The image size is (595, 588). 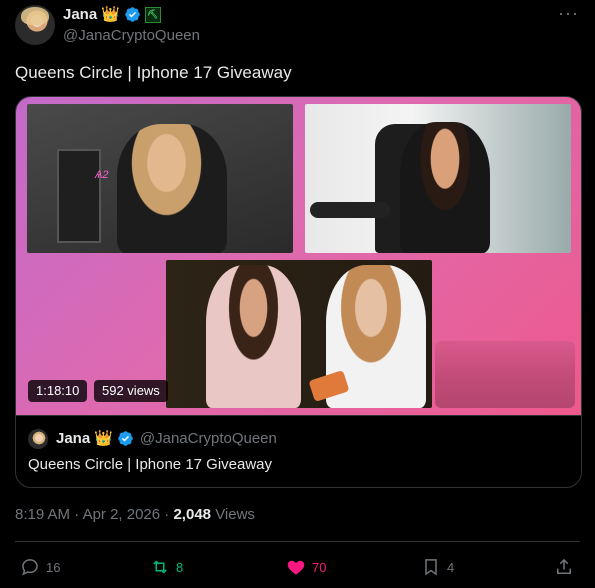 I want to click on views-label: Views, so click(x=235, y=514).